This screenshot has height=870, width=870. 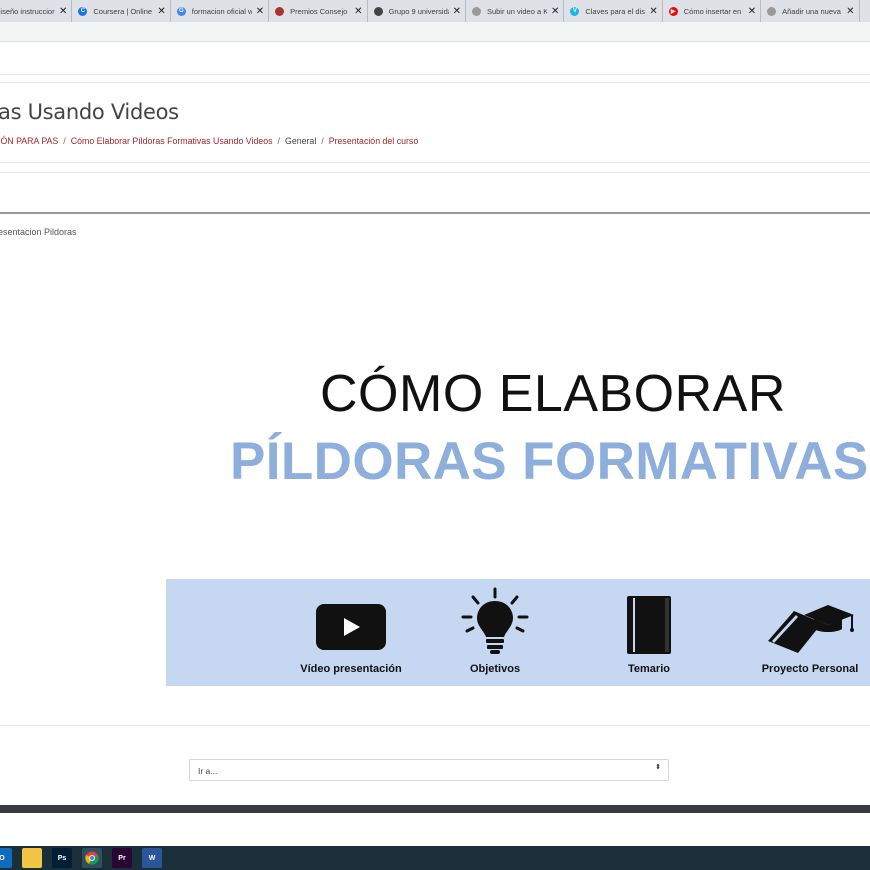 I want to click on browser-tab: V Claves para el diseño ✕, so click(x=613, y=11).